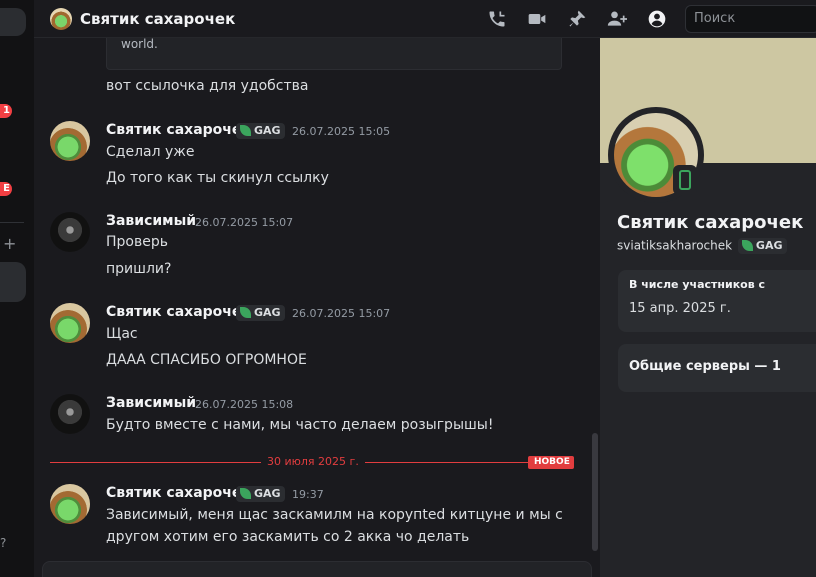 This screenshot has height=577, width=816. Describe the element at coordinates (6, 189) in the screenshot. I see `unread-badge: E` at that location.